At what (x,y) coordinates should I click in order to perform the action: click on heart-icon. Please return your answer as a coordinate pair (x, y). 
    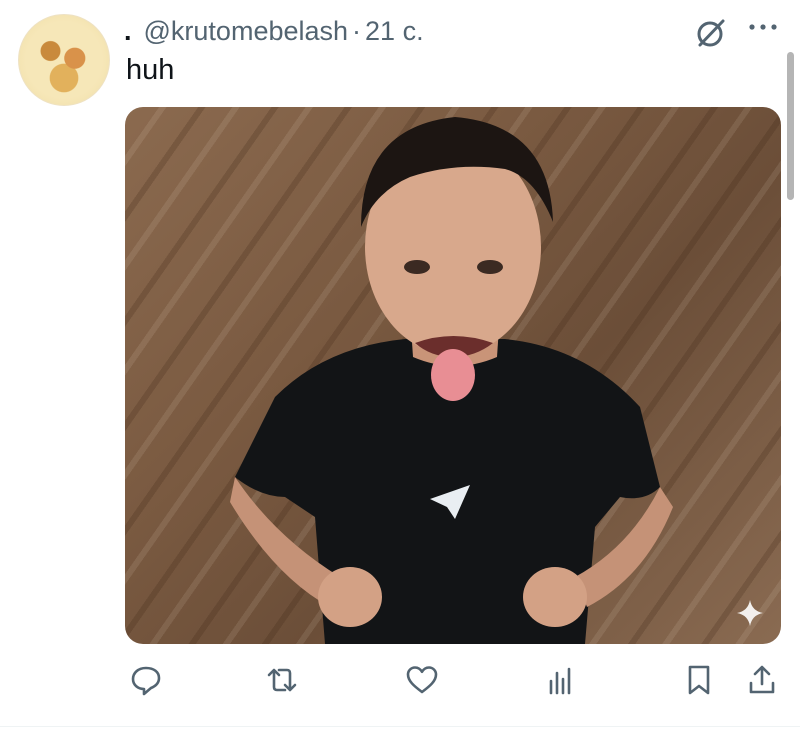
    Looking at the image, I should click on (422, 680).